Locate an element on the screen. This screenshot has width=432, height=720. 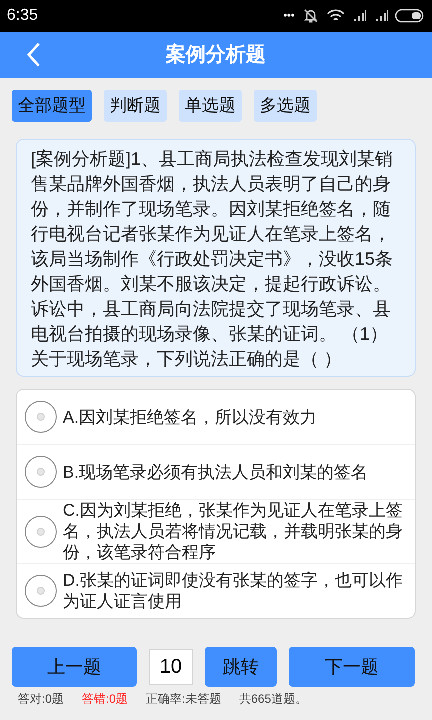
status-time: 6:35 is located at coordinates (22, 16).